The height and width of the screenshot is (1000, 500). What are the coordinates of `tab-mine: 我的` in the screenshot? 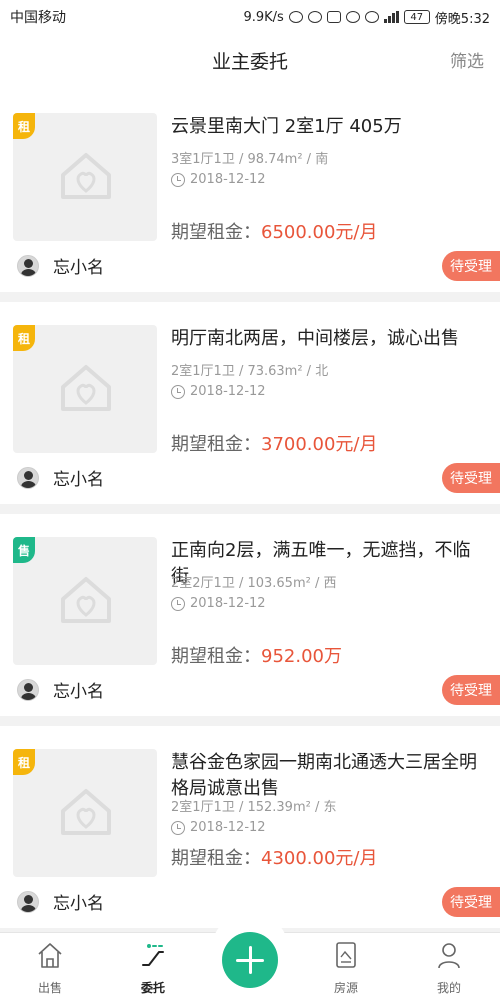 It's located at (449, 966).